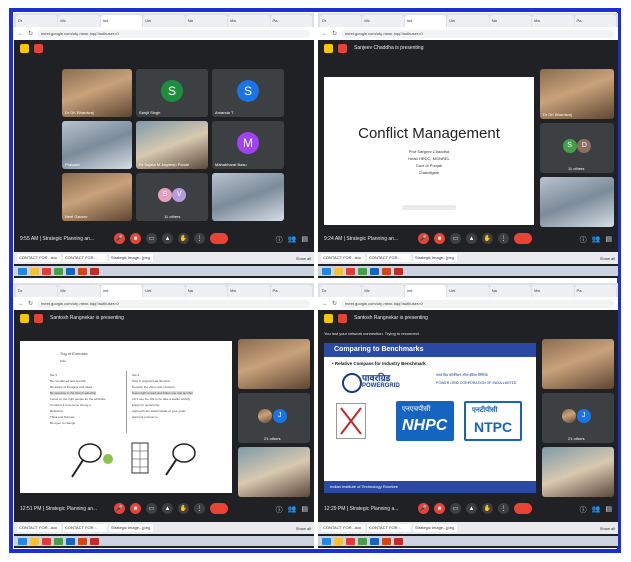 This screenshot has height=562, width=631. What do you see at coordinates (248, 145) in the screenshot?
I see `participant-tile: M Mahabharat Basu` at bounding box center [248, 145].